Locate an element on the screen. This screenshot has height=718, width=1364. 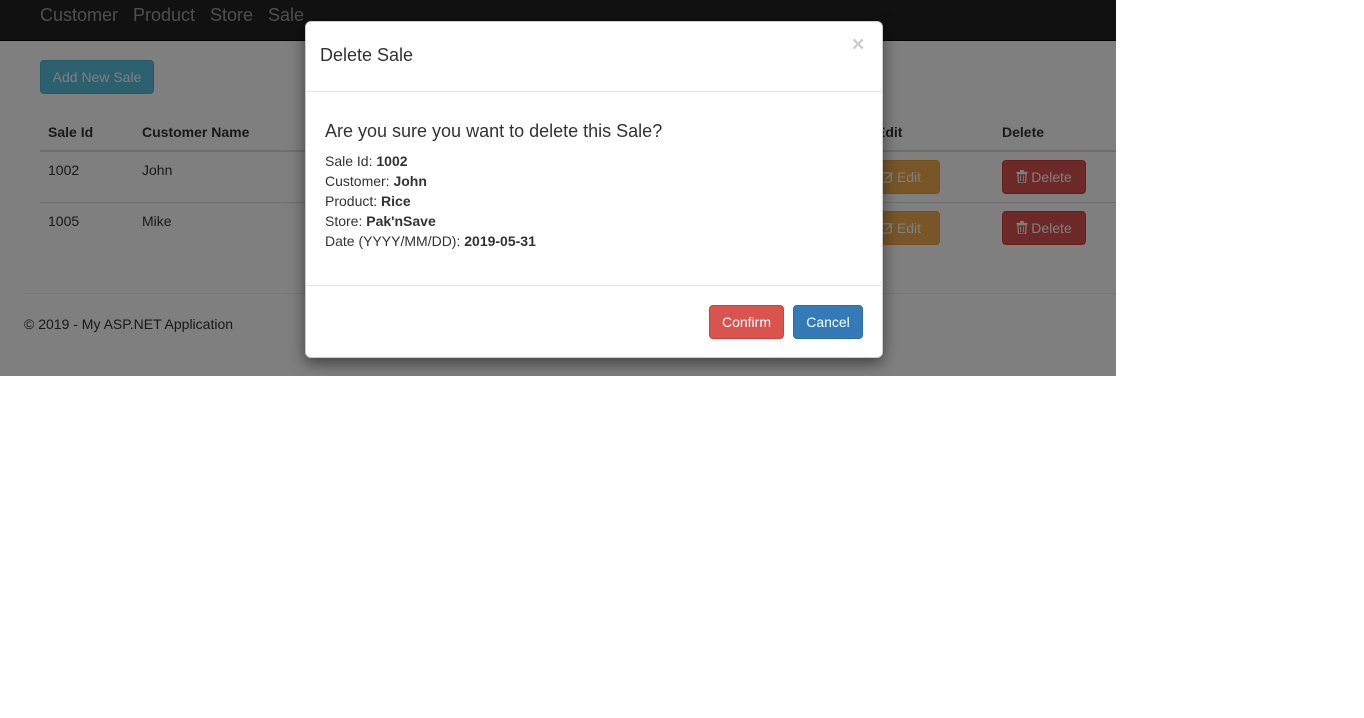
detail-product: Product: Rice is located at coordinates (368, 201).